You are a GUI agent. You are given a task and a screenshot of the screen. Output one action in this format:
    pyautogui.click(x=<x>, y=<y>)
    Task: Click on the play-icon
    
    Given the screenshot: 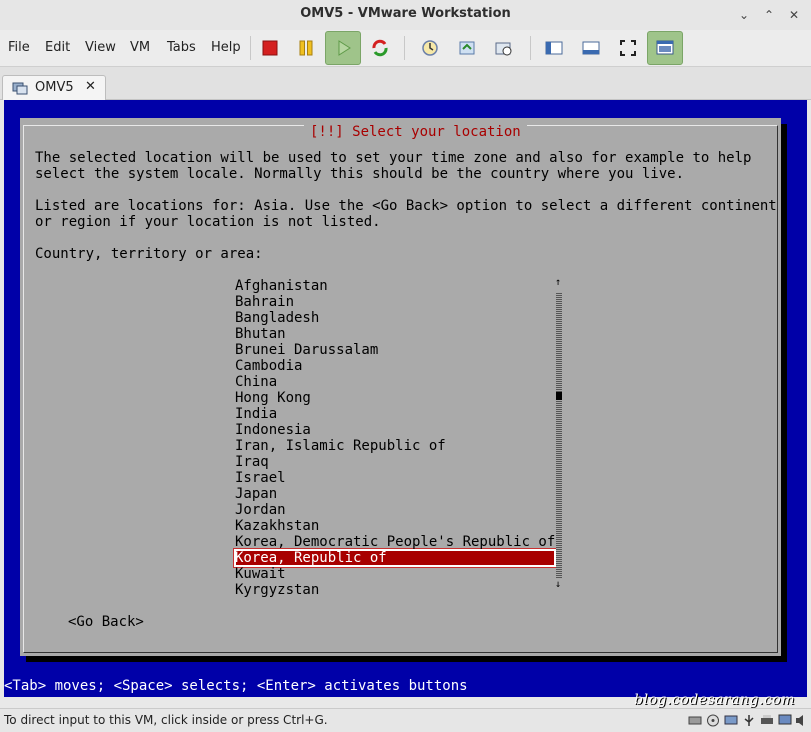 What is the action you would take?
    pyautogui.click(x=344, y=48)
    